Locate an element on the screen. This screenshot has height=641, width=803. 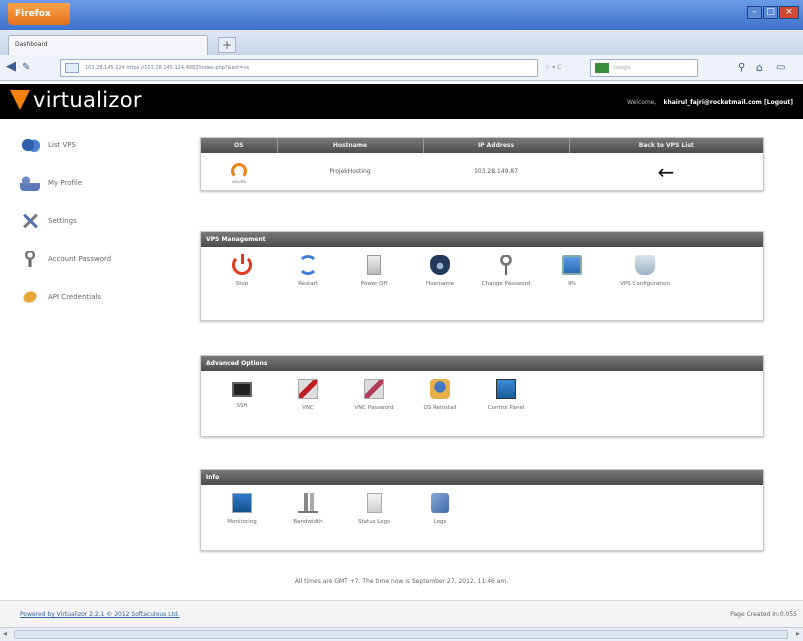
scrollbar-thumb is located at coordinates (401, 634).